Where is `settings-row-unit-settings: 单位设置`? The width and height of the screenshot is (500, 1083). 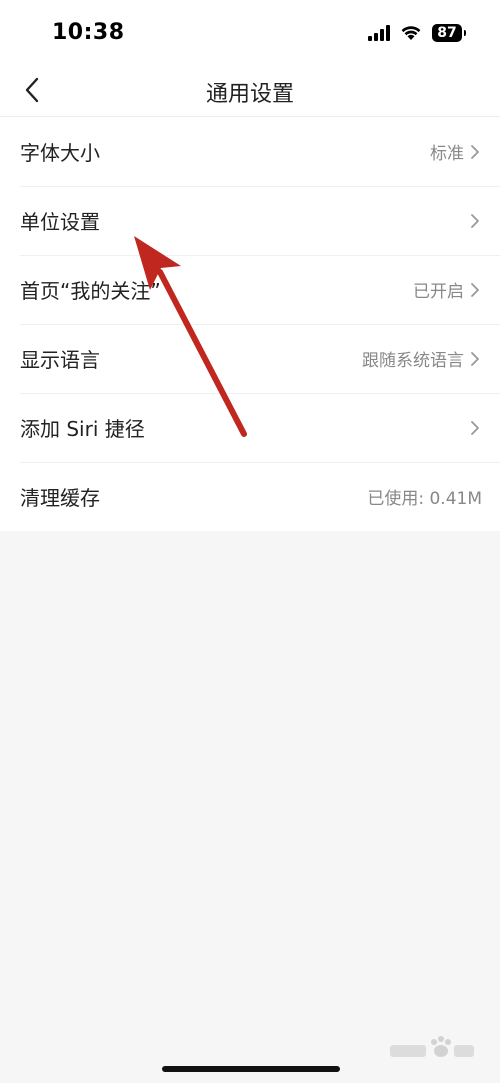
settings-row-unit-settings: 单位设置 is located at coordinates (250, 220).